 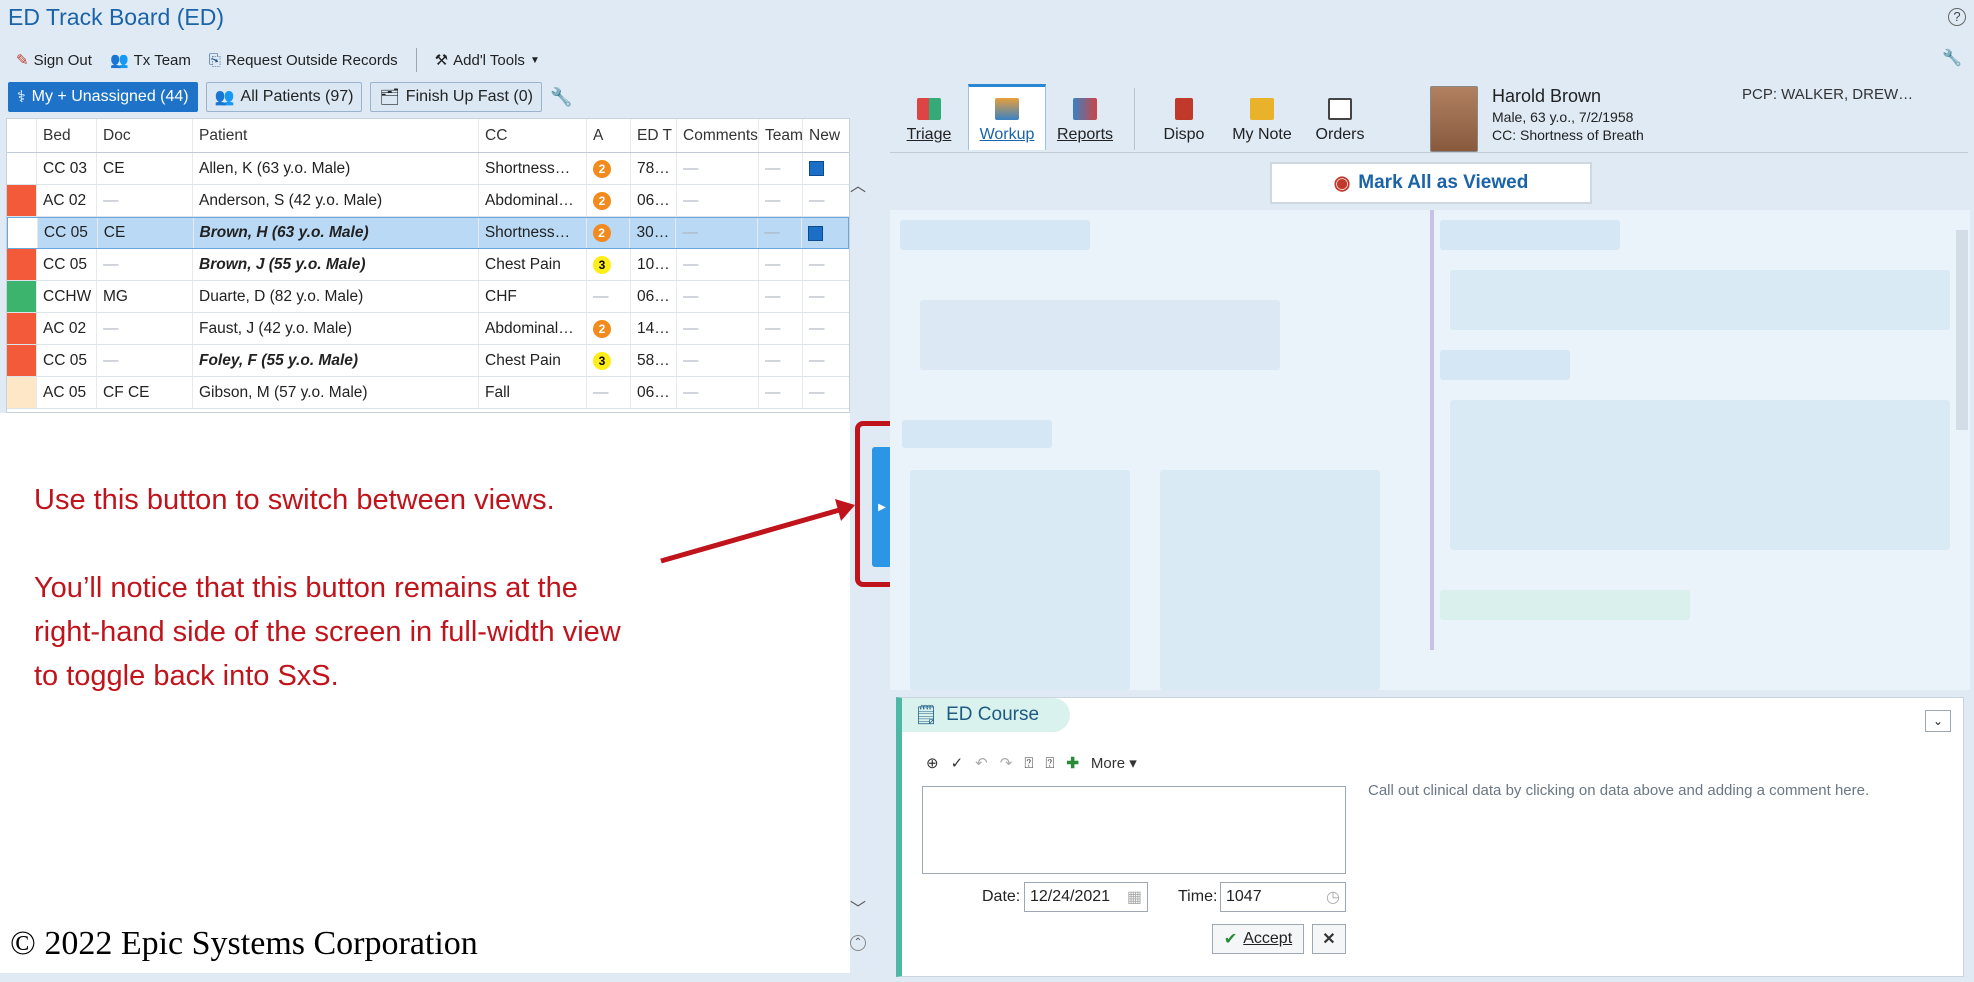 What do you see at coordinates (929, 117) in the screenshot?
I see `tab-triage: Triage` at bounding box center [929, 117].